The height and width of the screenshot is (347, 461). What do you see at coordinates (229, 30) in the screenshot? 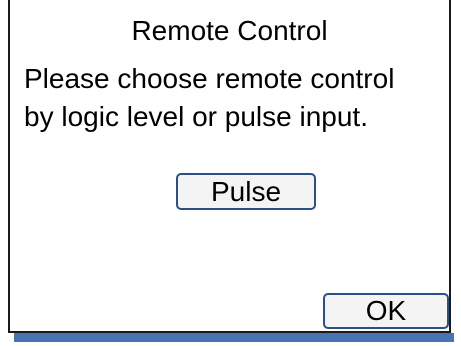
I see `dialog-title: Remote Control` at bounding box center [229, 30].